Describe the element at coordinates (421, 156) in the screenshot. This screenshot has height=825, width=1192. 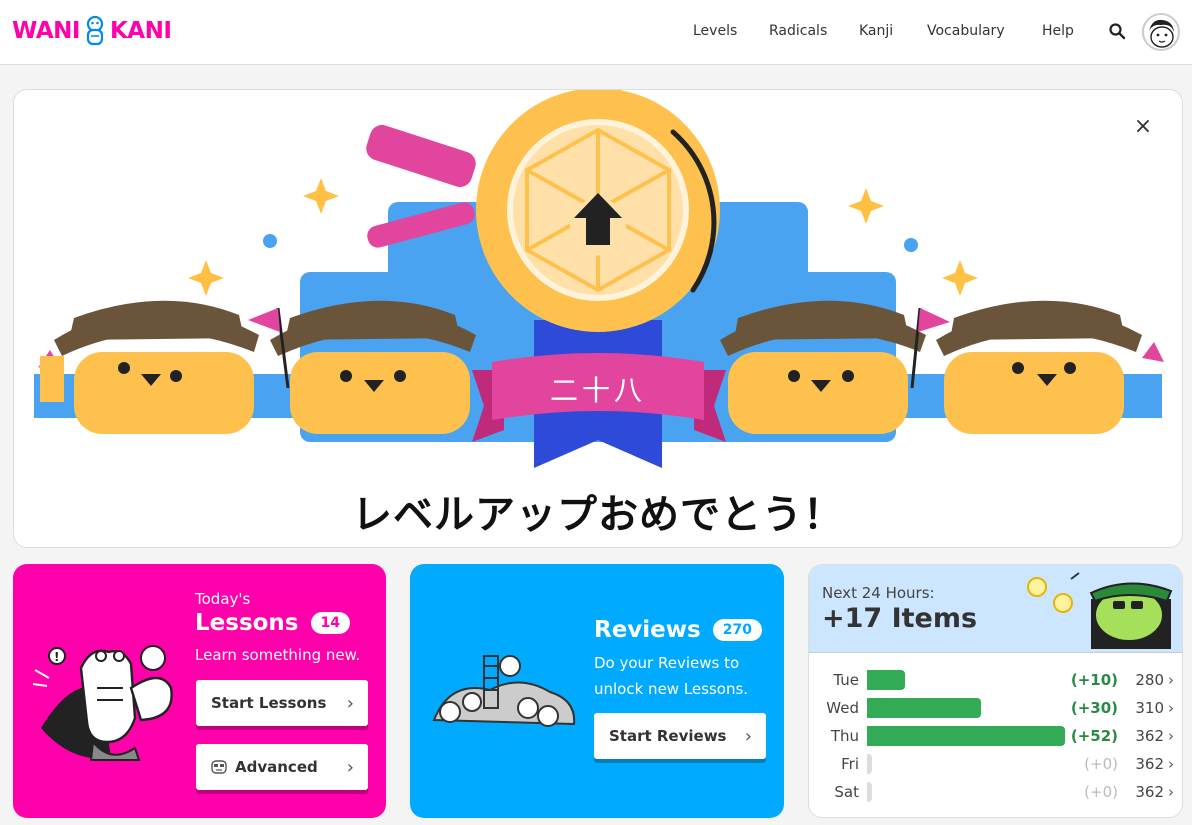
I see `confetti-bar-icon` at that location.